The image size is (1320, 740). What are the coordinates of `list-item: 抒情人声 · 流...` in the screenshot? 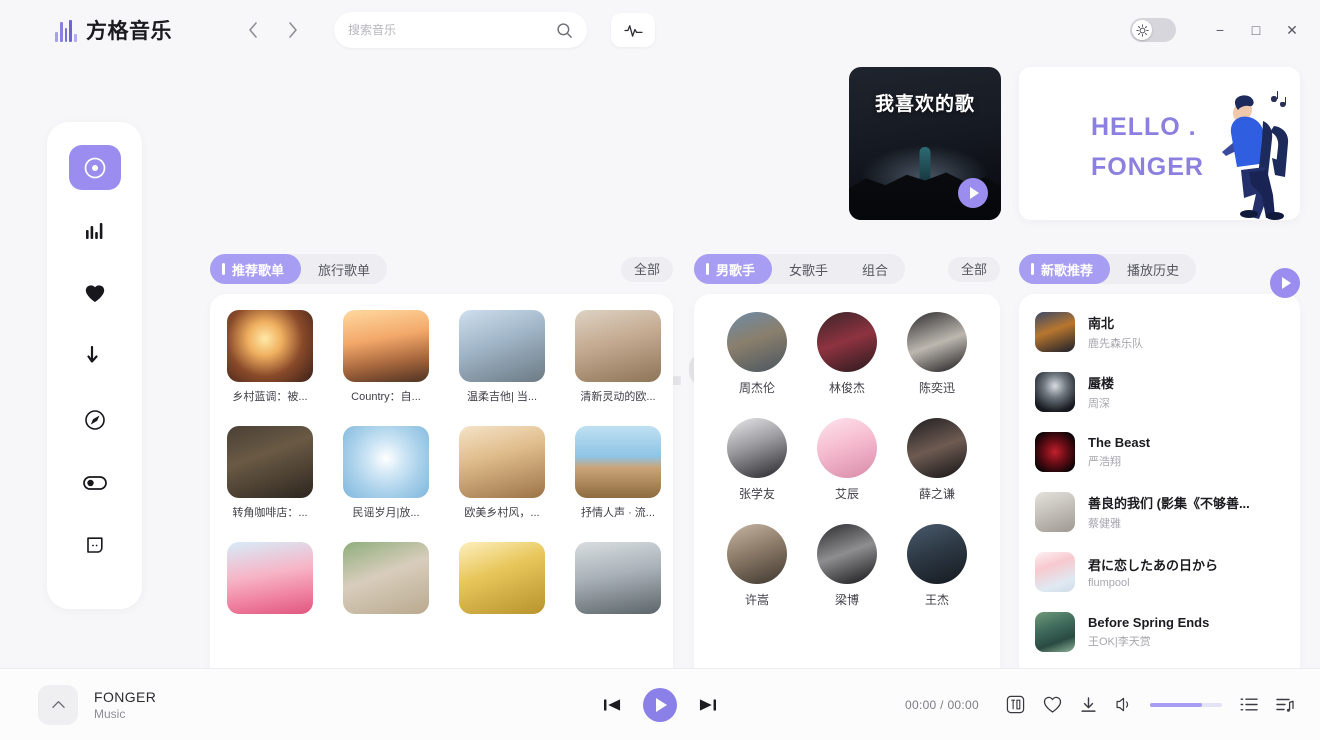 It's located at (618, 473).